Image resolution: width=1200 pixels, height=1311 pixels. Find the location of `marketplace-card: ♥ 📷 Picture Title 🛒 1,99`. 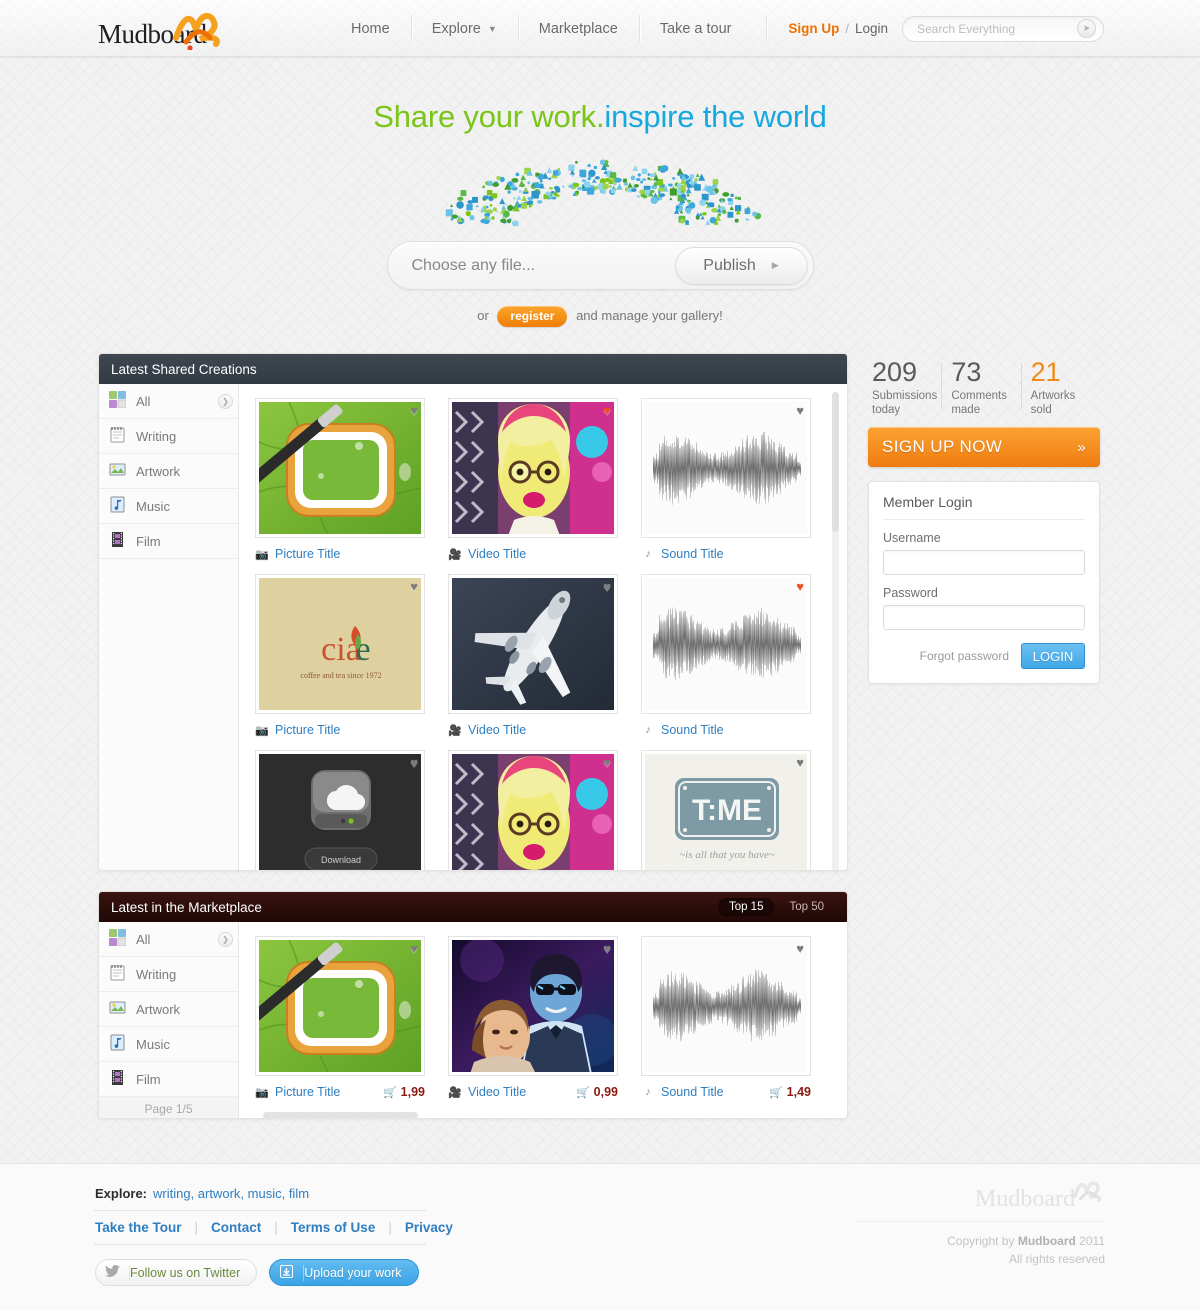

marketplace-card: ♥ 📷 Picture Title 🛒 1,99 is located at coordinates (340, 1018).